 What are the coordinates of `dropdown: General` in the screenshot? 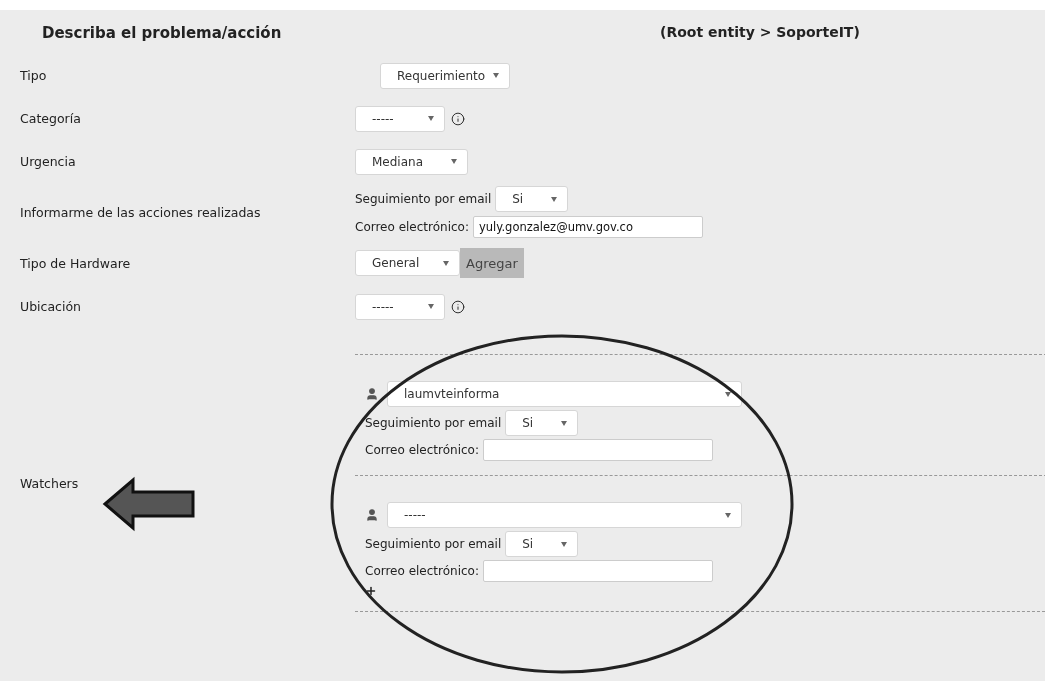 It's located at (407, 263).